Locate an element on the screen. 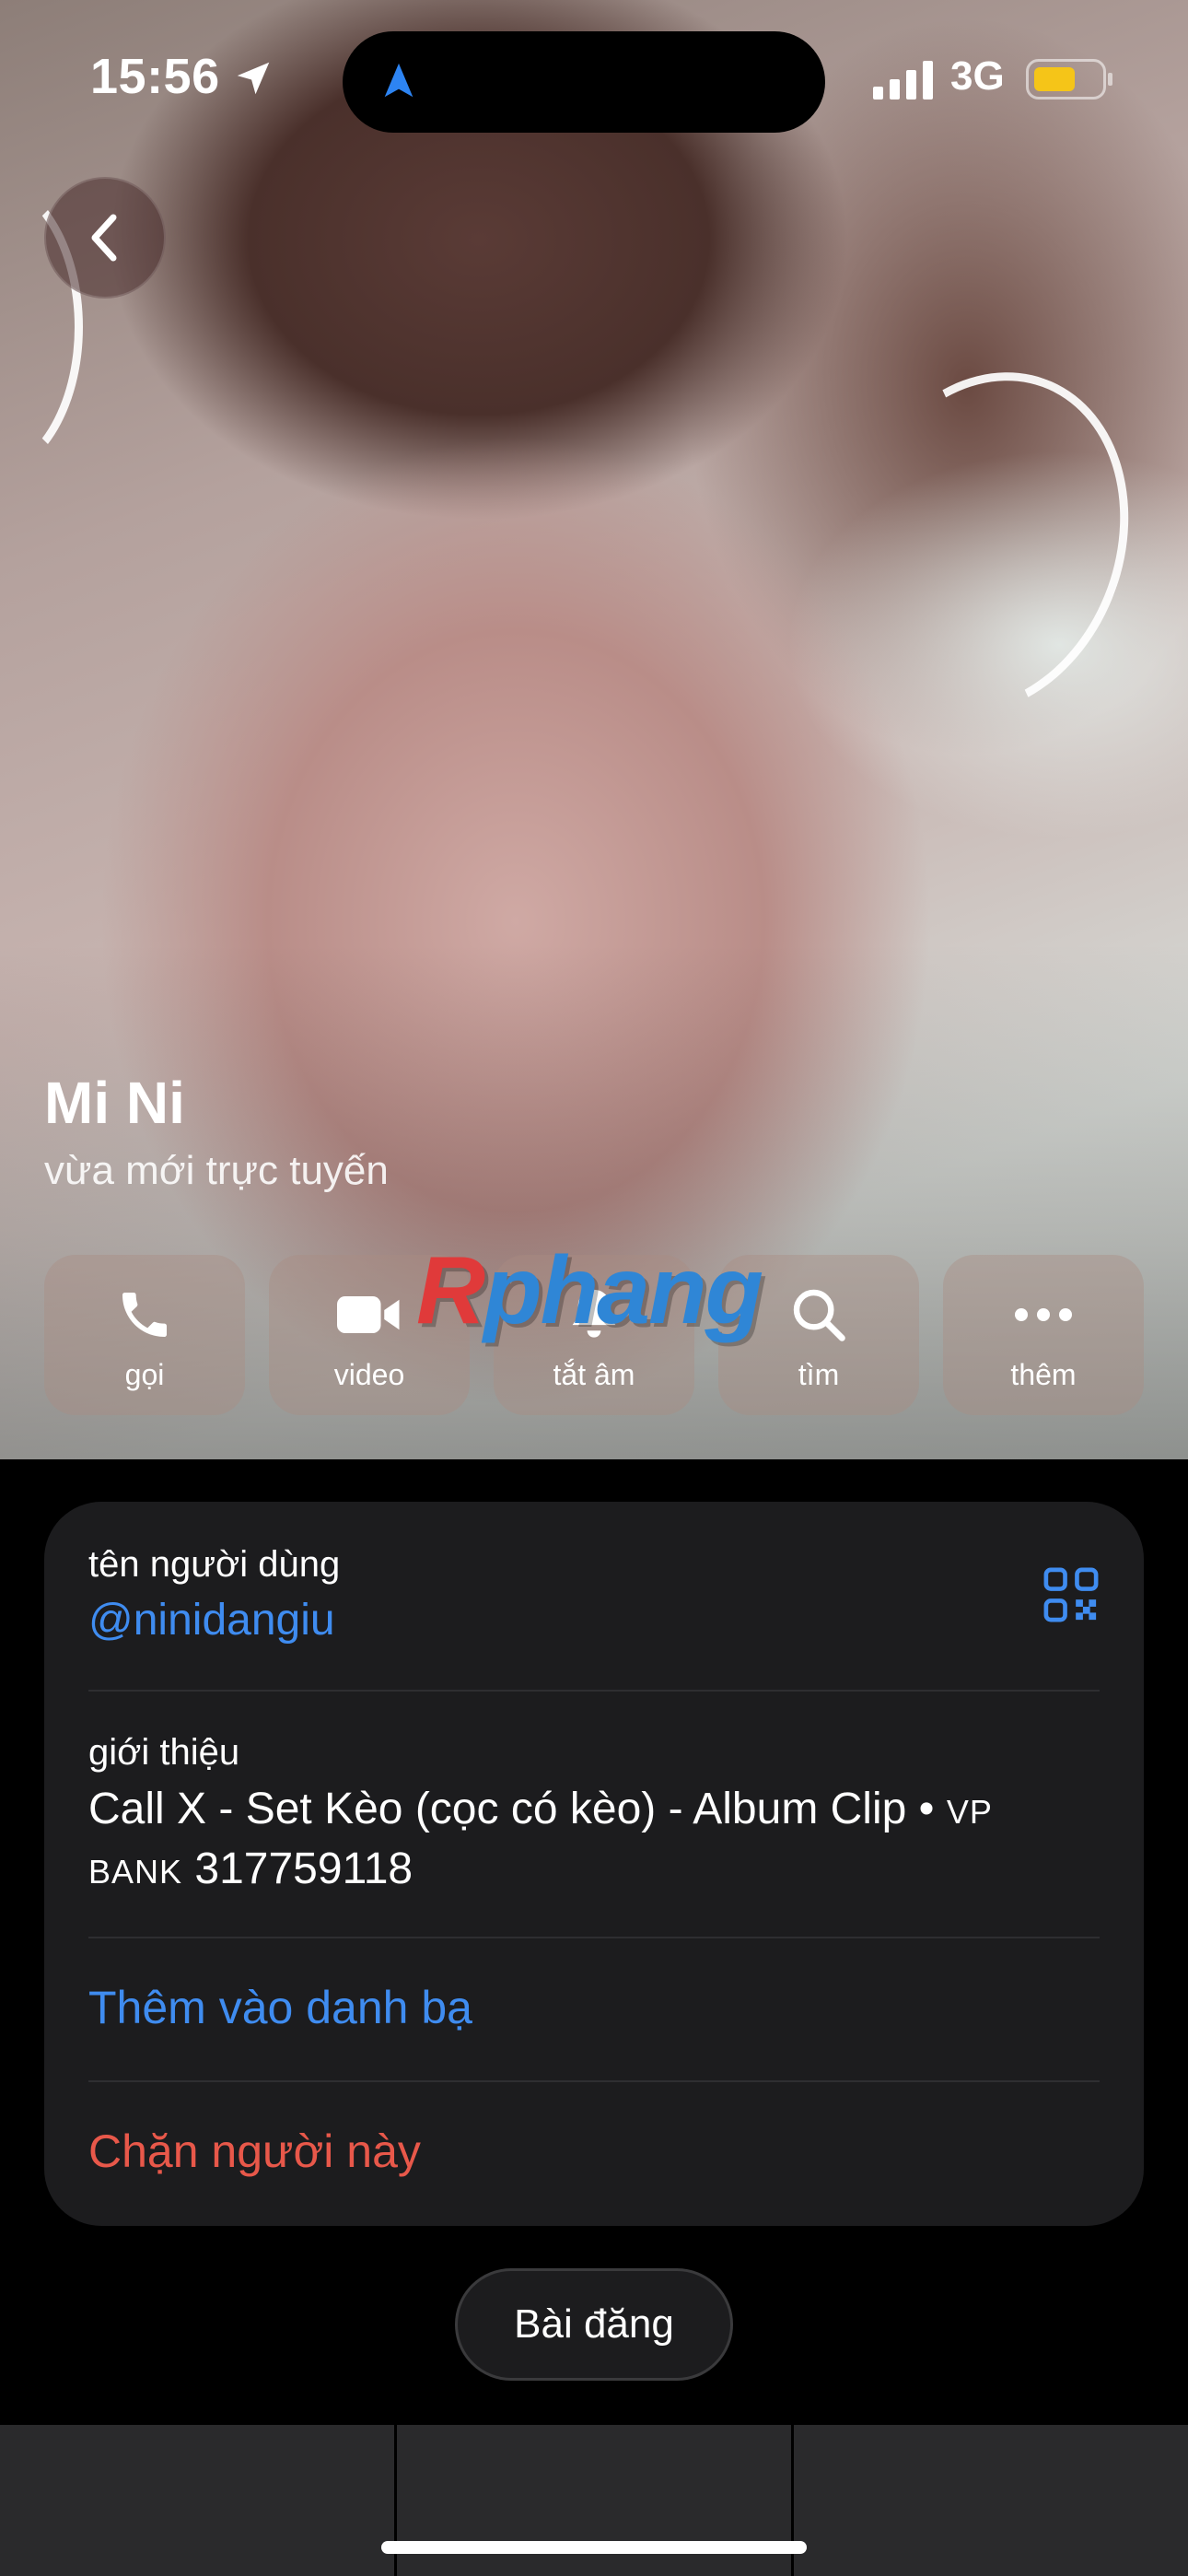  video-camera-icon is located at coordinates (369, 1314).